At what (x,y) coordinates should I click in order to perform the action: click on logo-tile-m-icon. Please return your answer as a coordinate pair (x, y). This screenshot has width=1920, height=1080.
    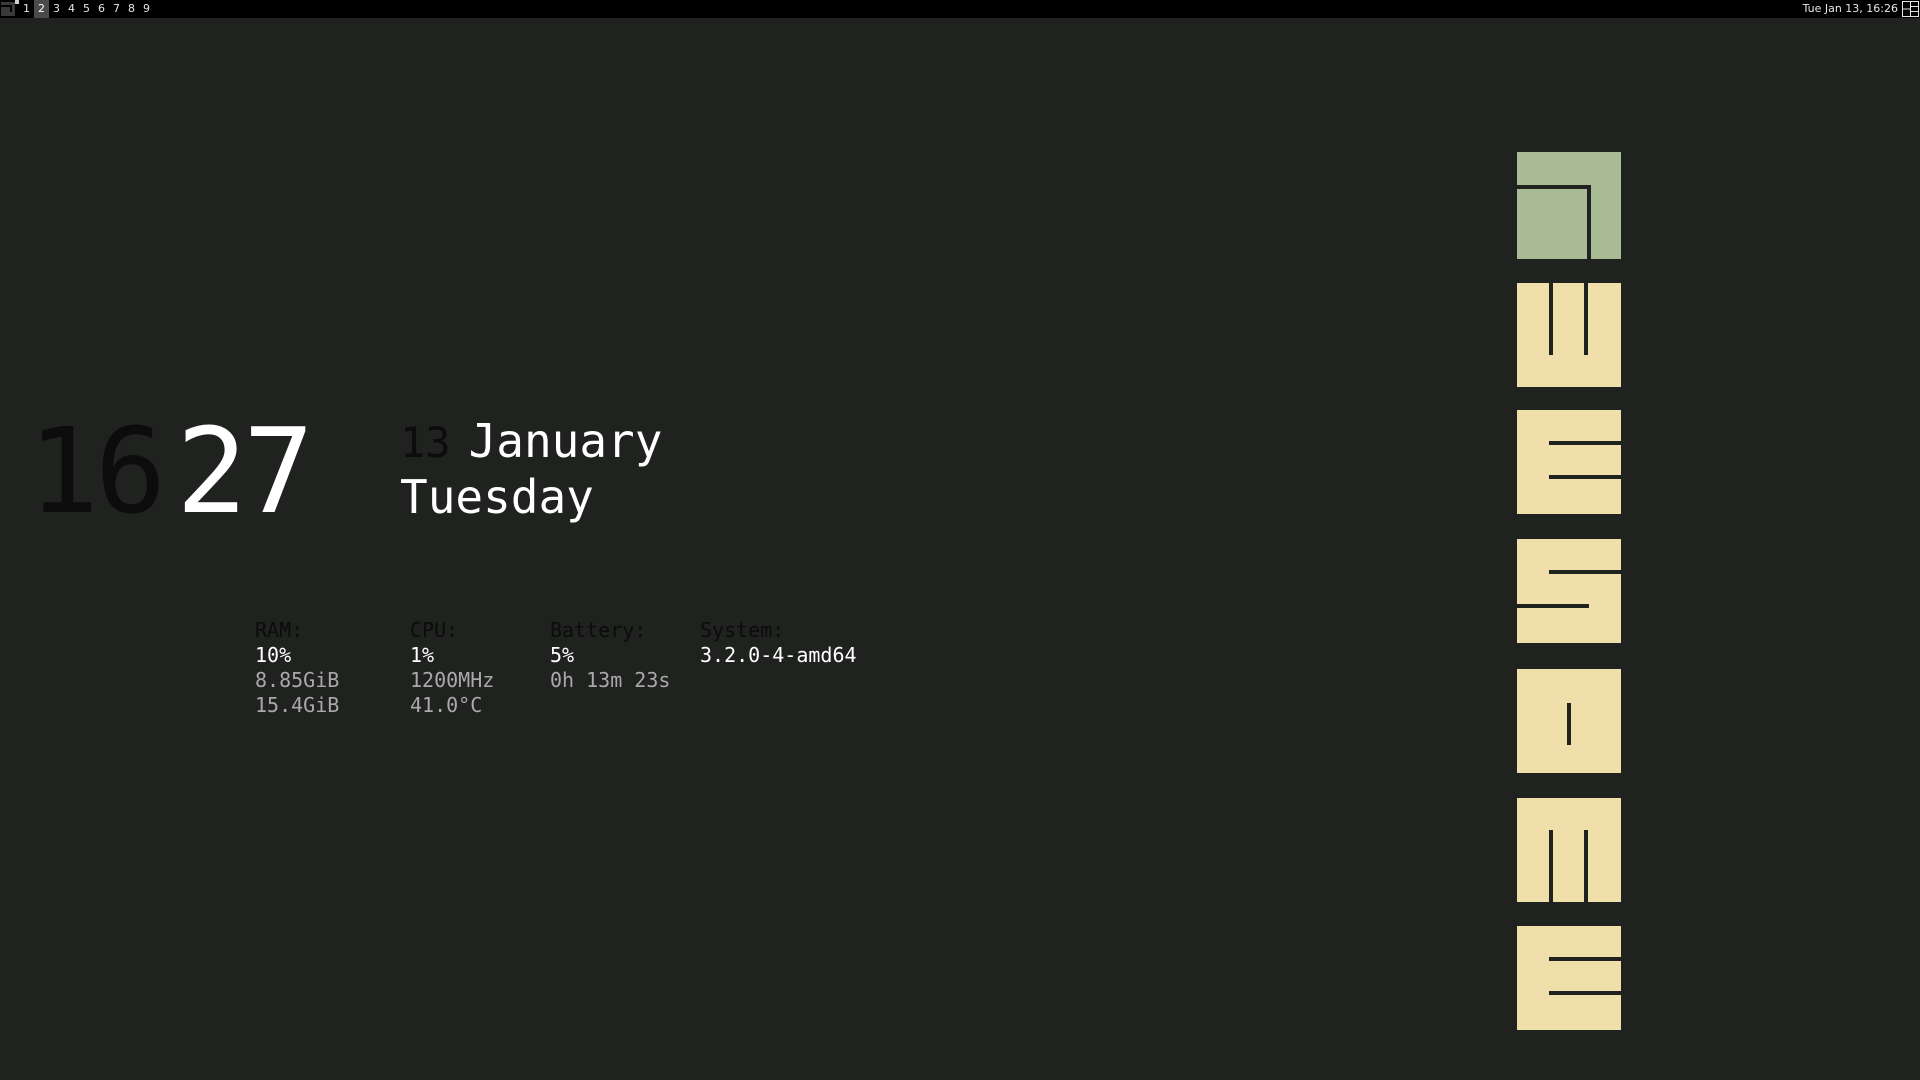
    Looking at the image, I should click on (1569, 850).